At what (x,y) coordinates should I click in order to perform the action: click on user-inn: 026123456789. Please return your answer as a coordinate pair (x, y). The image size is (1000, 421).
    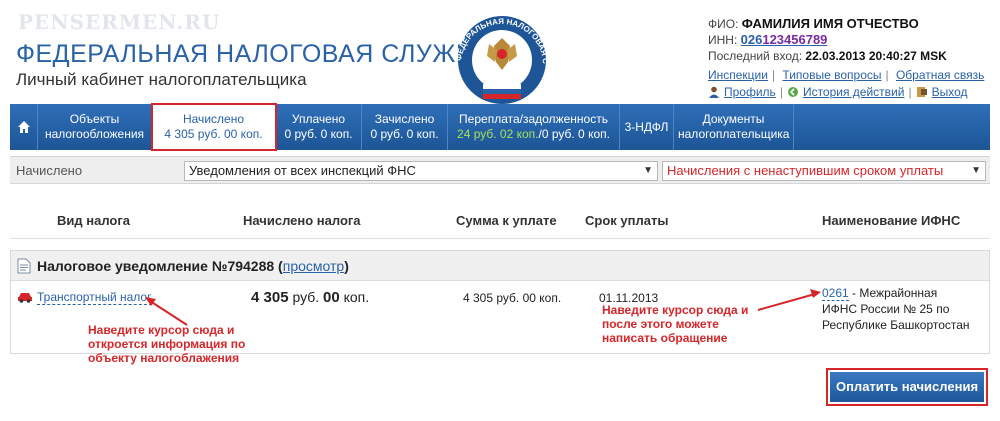
    Looking at the image, I should click on (784, 39).